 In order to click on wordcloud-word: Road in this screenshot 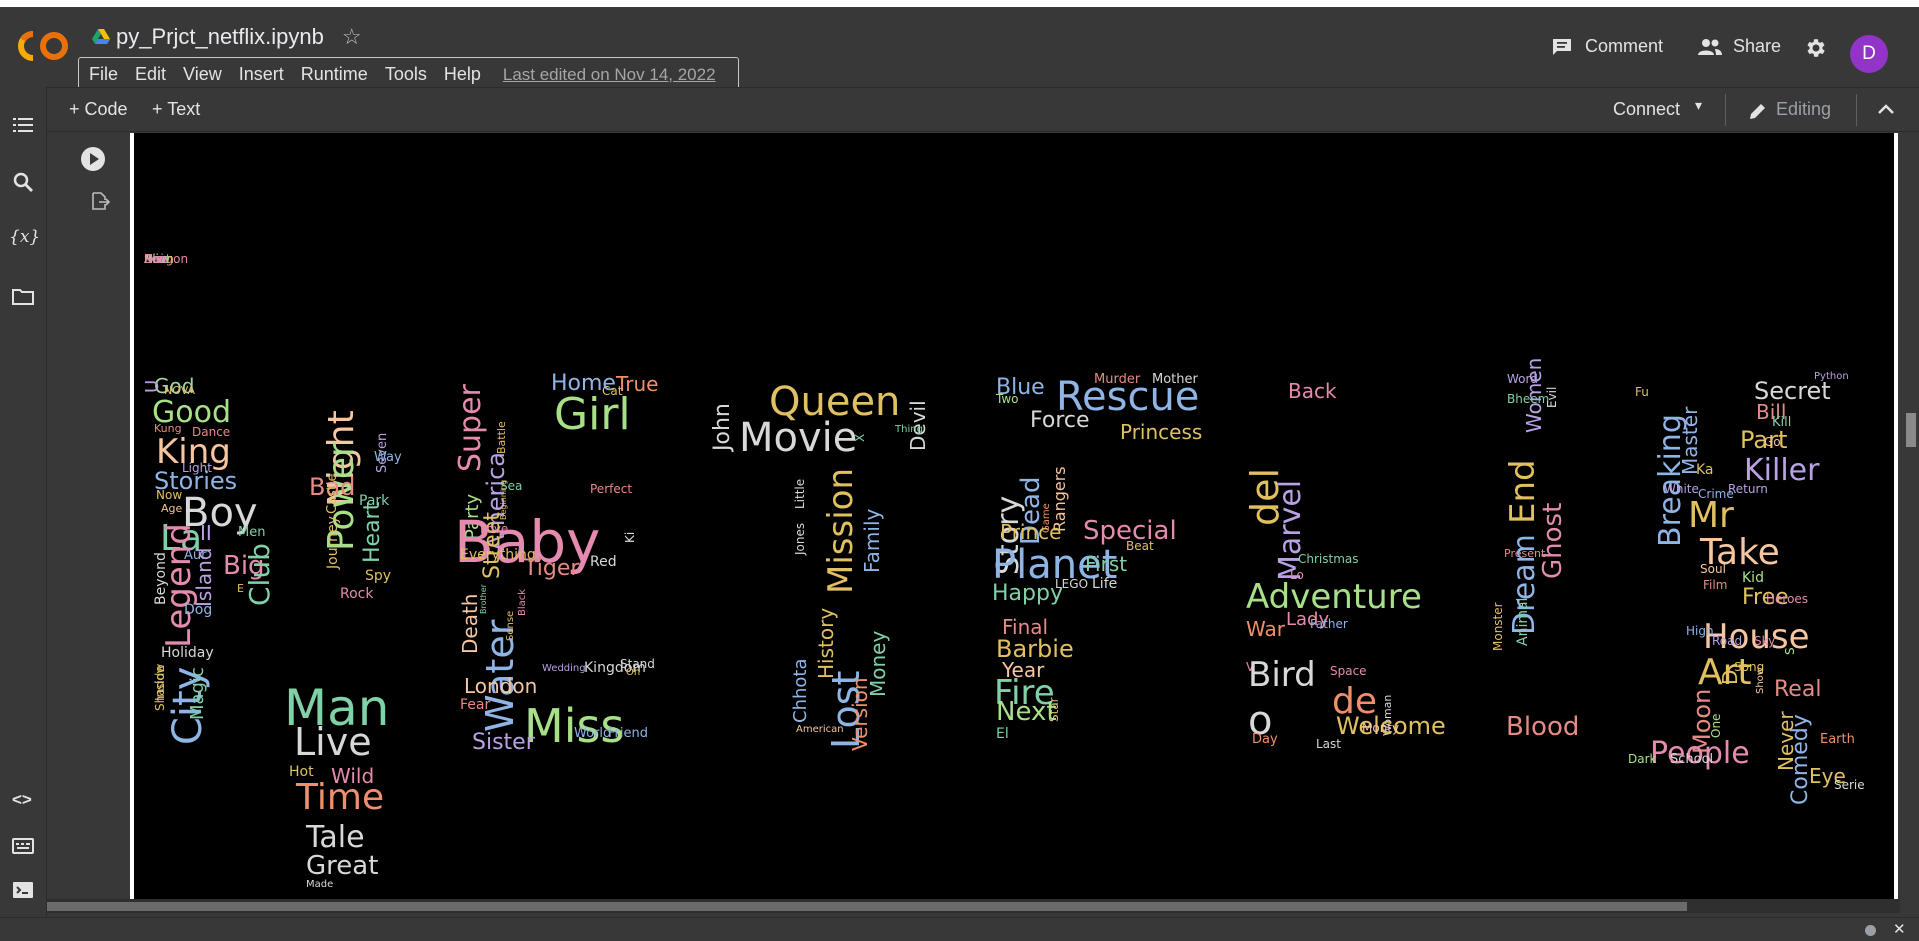, I will do `click(1727, 641)`.